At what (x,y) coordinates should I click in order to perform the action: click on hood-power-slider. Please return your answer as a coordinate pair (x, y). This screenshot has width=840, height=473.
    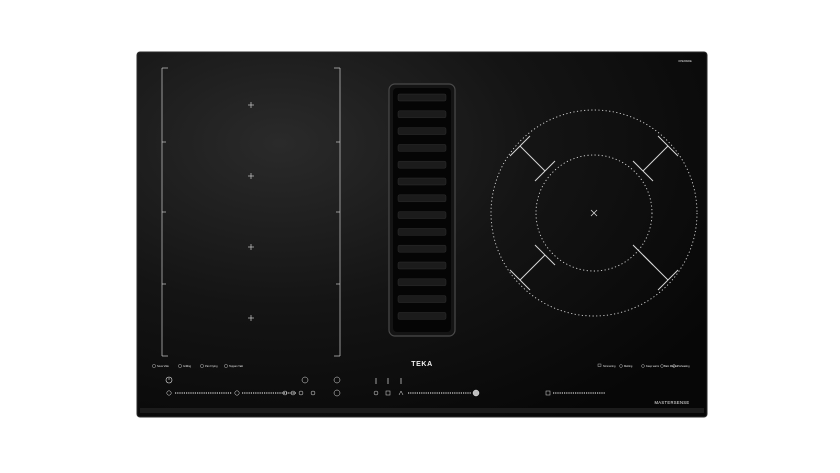
    Looking at the image, I should click on (439, 393).